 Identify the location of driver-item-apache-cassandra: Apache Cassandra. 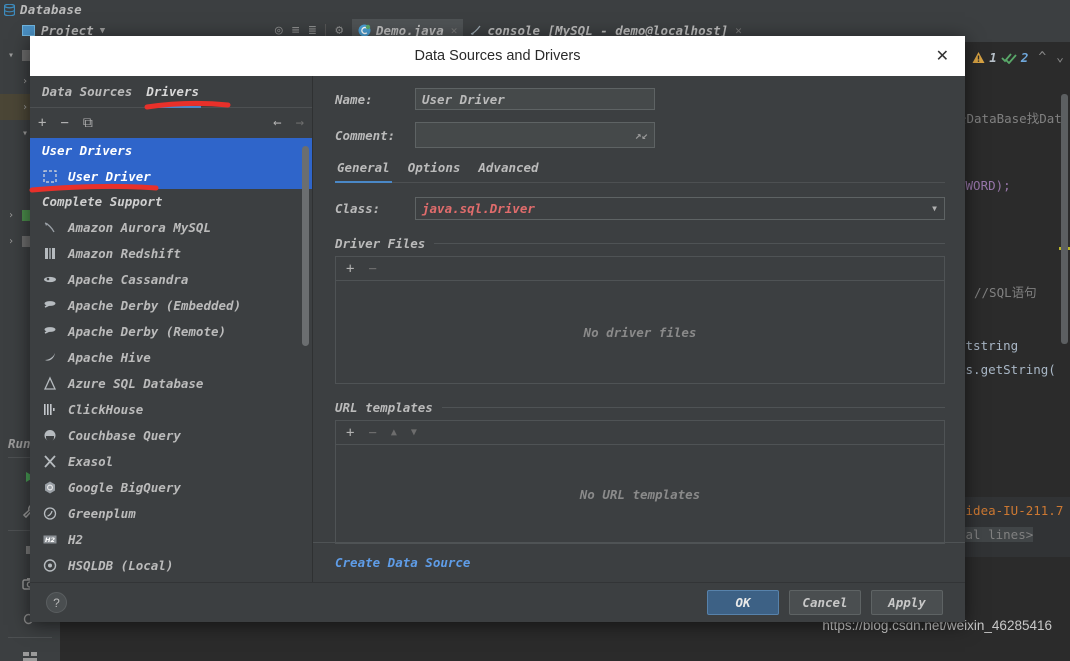
(171, 279).